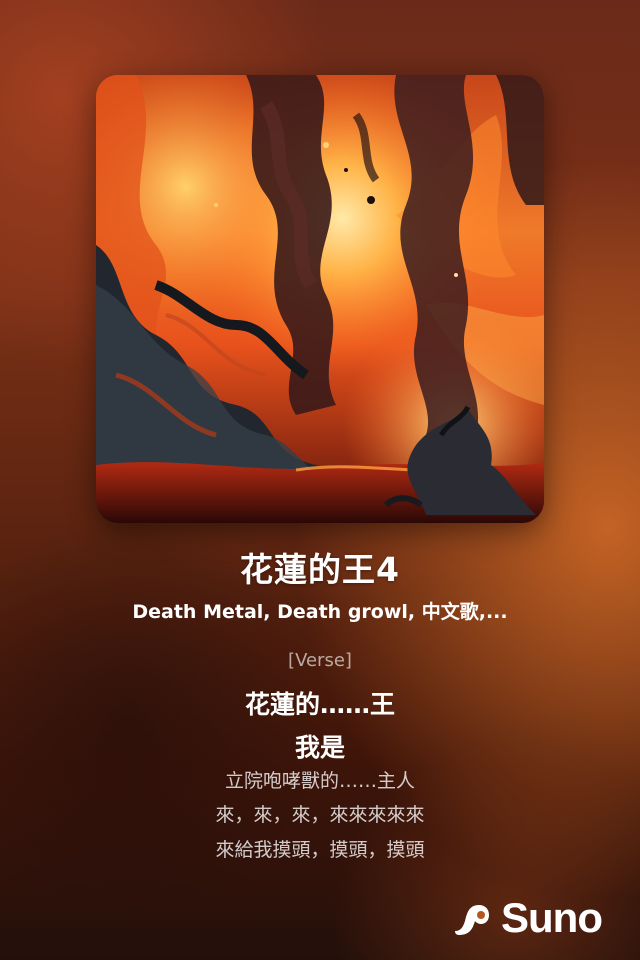  Describe the element at coordinates (319, 781) in the screenshot. I see `lyric-line-upcoming: 立院咆哮獸的……主人` at that location.